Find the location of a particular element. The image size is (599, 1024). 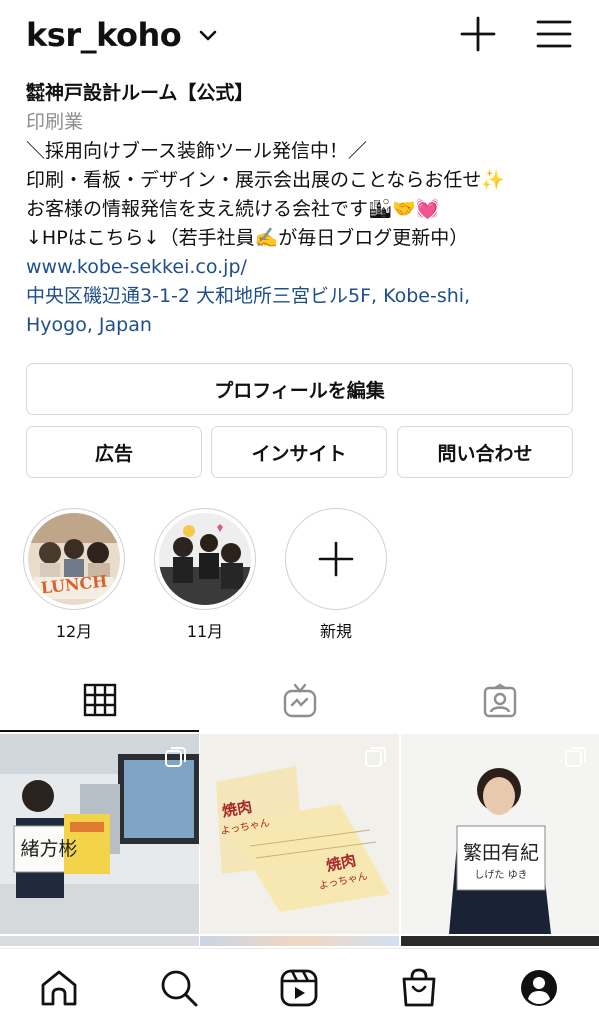

post-thumbnail: 緒方彬 is located at coordinates (99, 834).